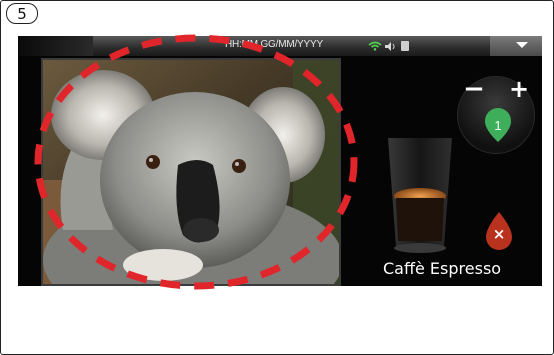  I want to click on decrease-button: −, so click(474, 89).